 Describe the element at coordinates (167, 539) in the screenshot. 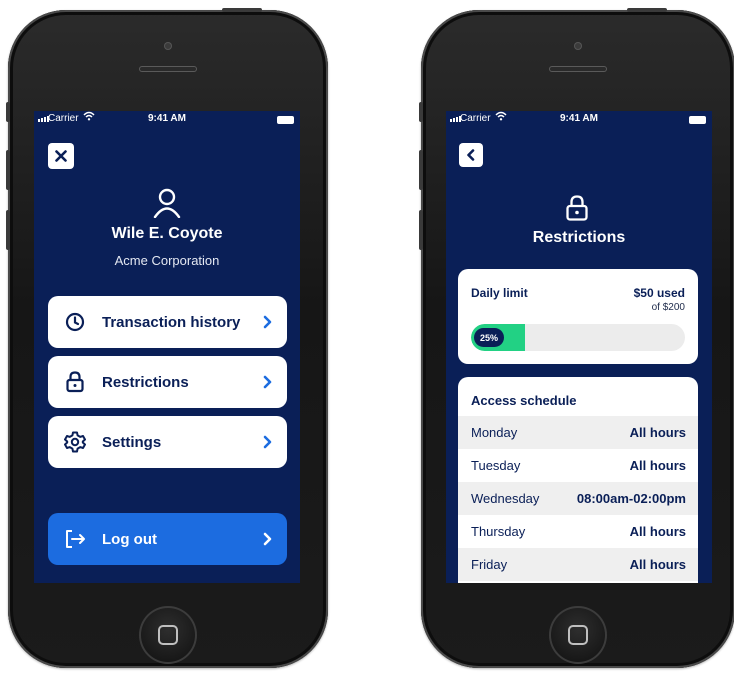

I see `logout-button: Log out` at that location.